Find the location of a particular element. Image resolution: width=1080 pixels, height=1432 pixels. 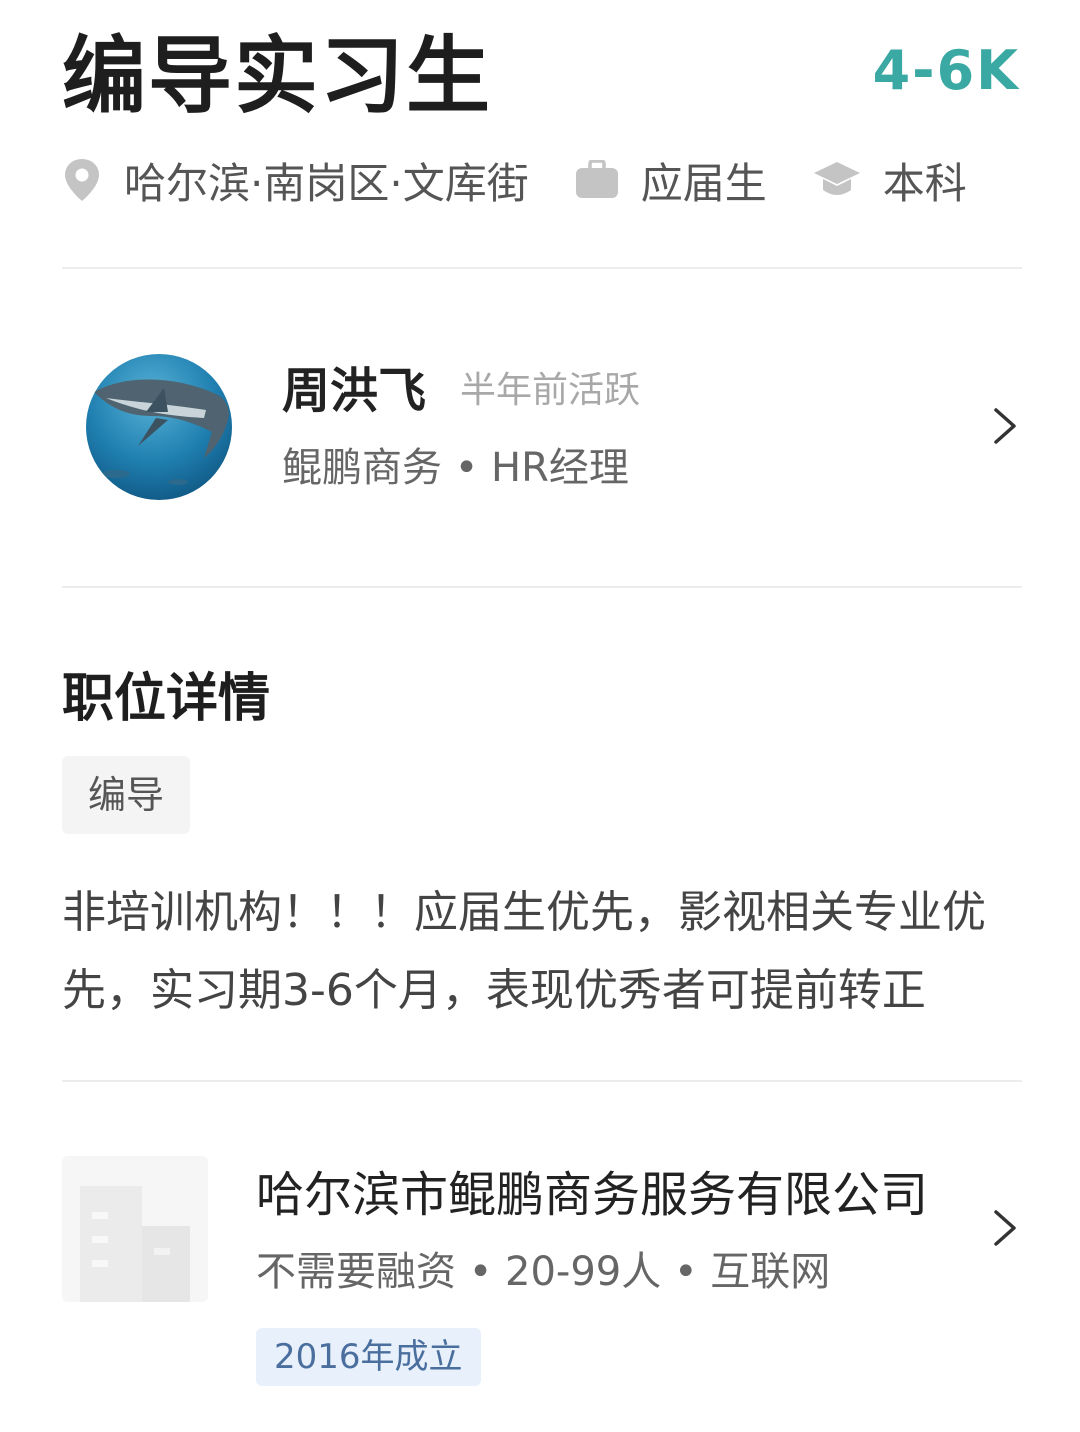

location-pin-icon is located at coordinates (82, 180).